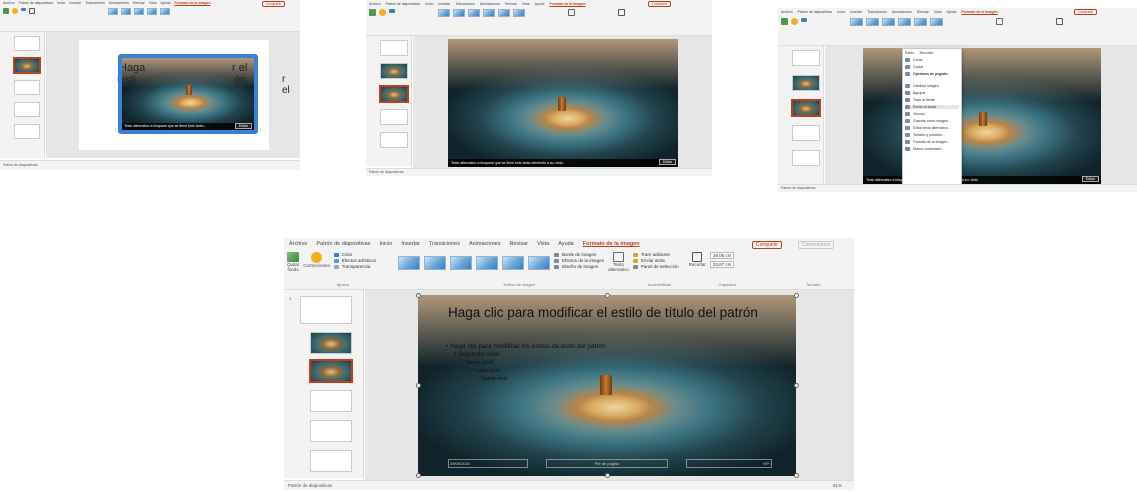 This screenshot has width=1137, height=492. Describe the element at coordinates (354, 266) in the screenshot. I see `transparency-button: Transparencia` at that location.